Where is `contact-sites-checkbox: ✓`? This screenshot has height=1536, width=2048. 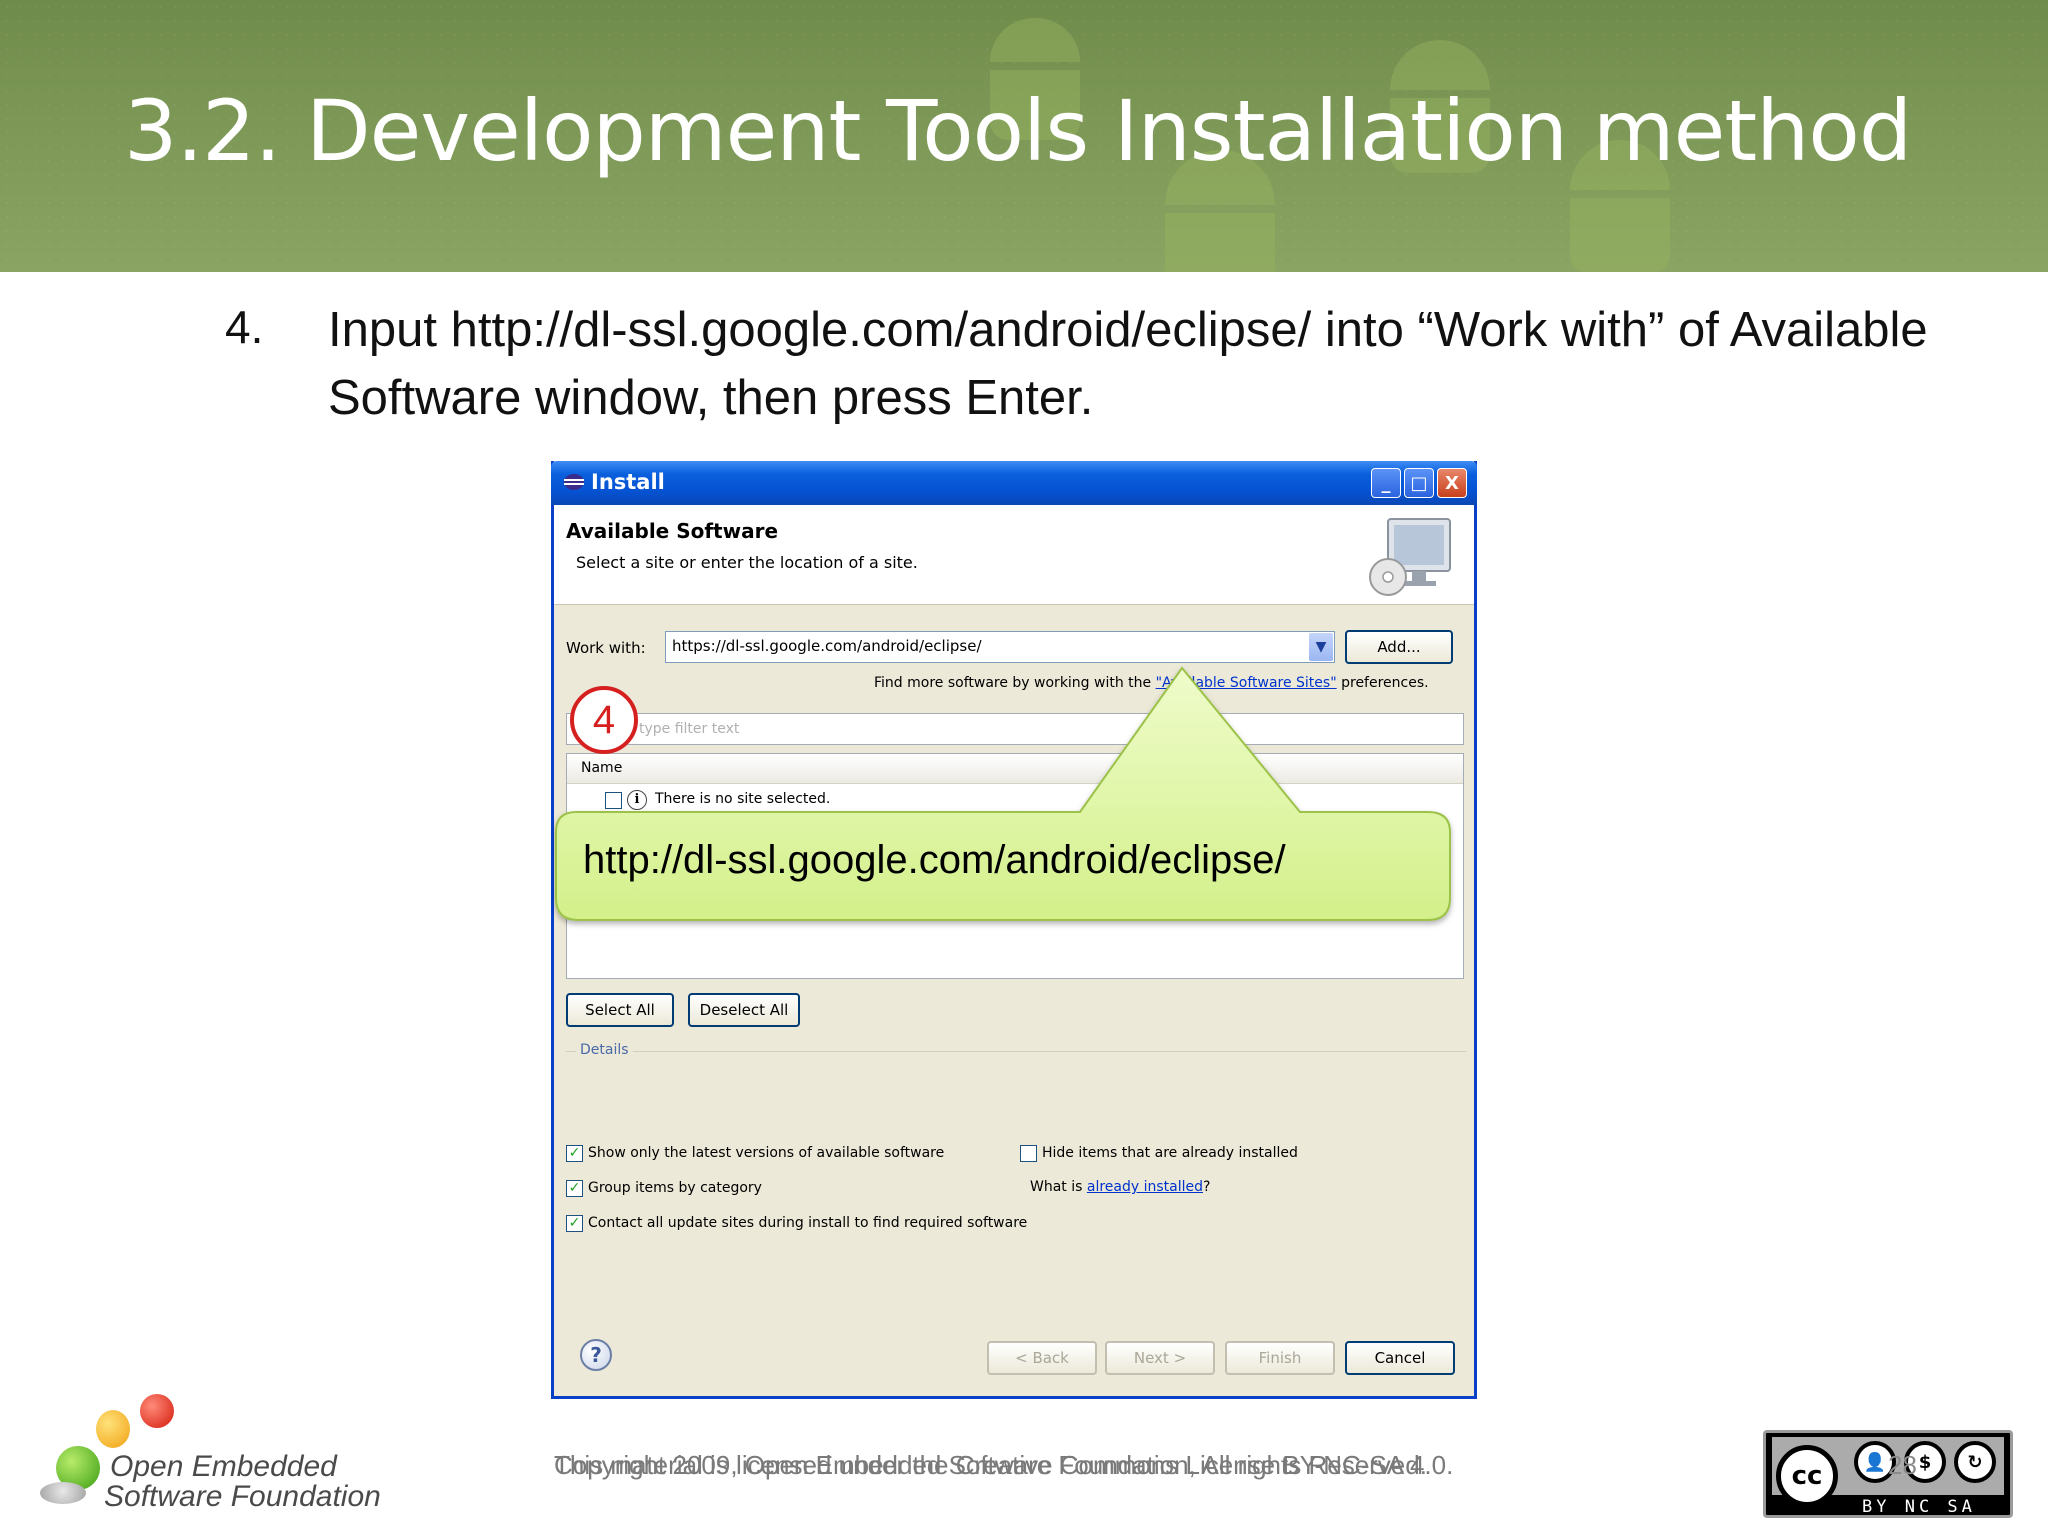
contact-sites-checkbox: ✓ is located at coordinates (574, 1223).